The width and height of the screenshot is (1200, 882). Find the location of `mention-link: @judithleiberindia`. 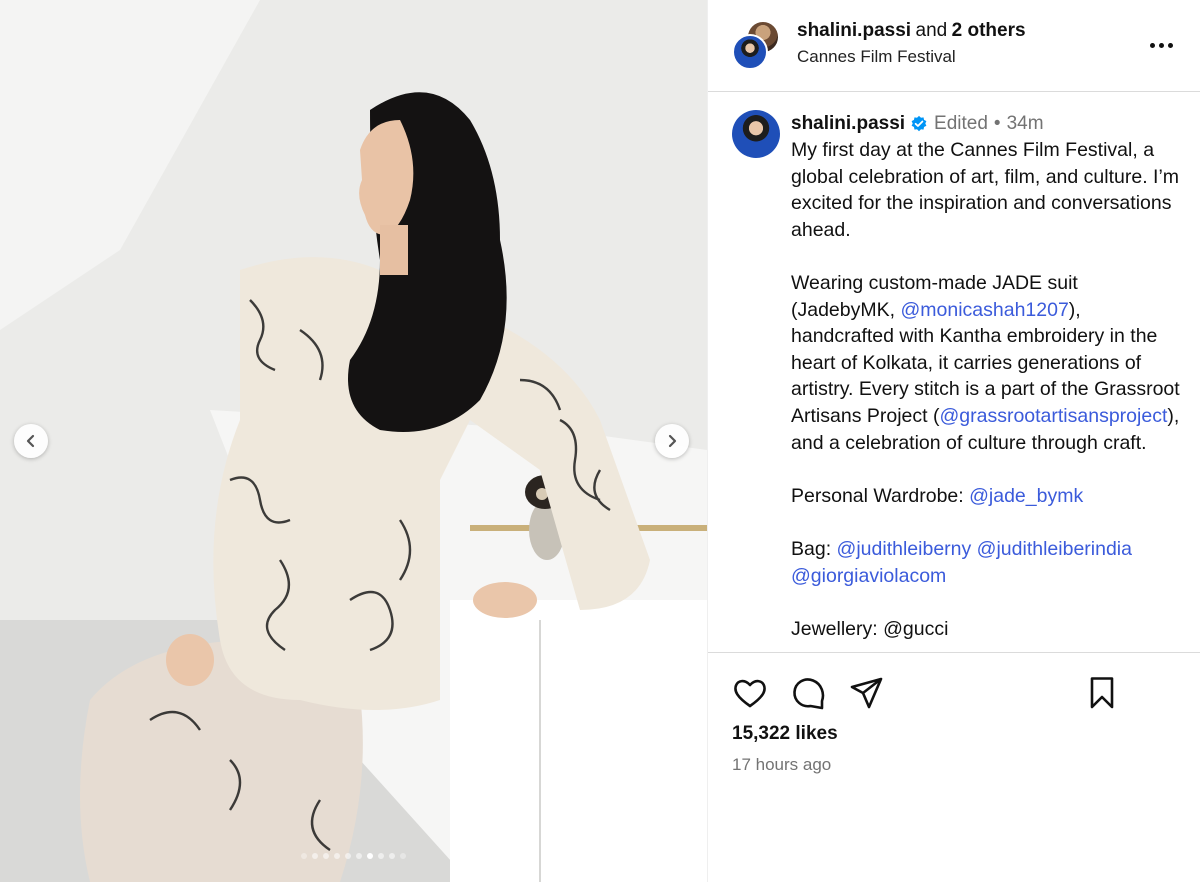

mention-link: @judithleiberindia is located at coordinates (1054, 549).